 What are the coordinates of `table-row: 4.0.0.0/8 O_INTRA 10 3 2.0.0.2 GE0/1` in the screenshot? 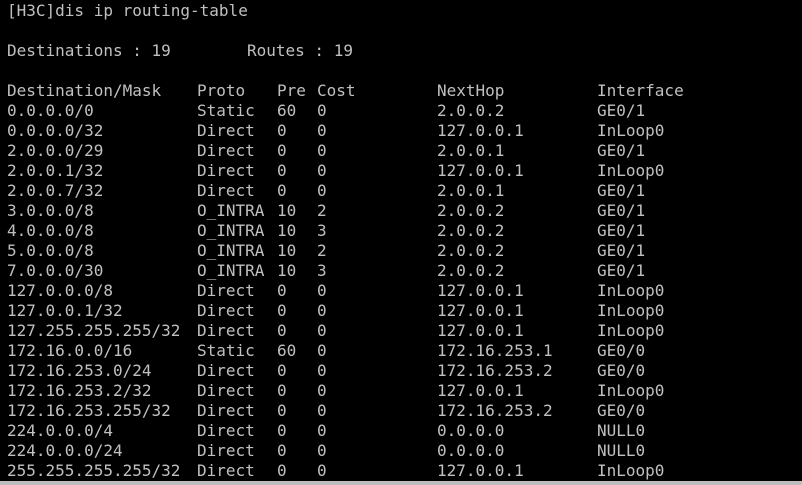 It's located at (397, 231).